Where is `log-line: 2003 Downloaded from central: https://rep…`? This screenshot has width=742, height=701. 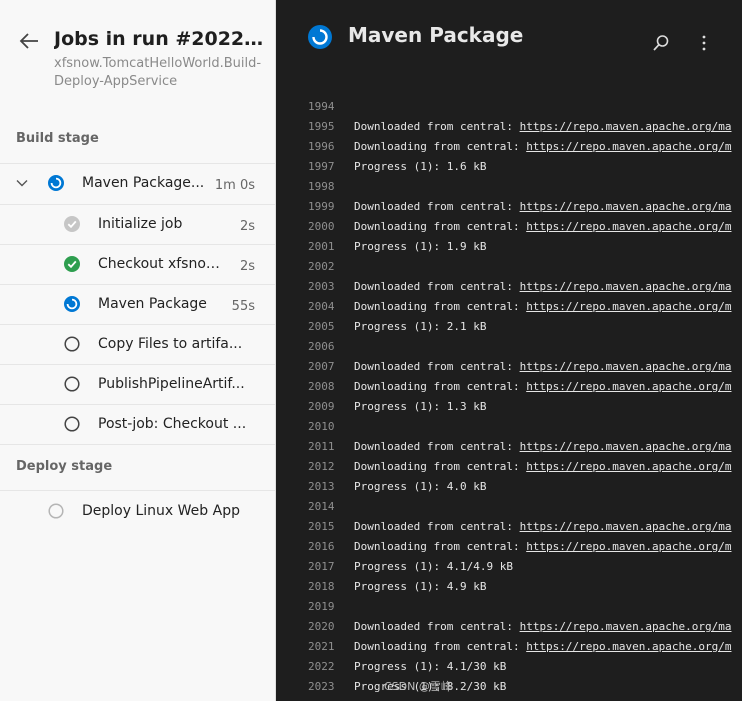 log-line: 2003 Downloaded from central: https://rep… is located at coordinates (509, 287).